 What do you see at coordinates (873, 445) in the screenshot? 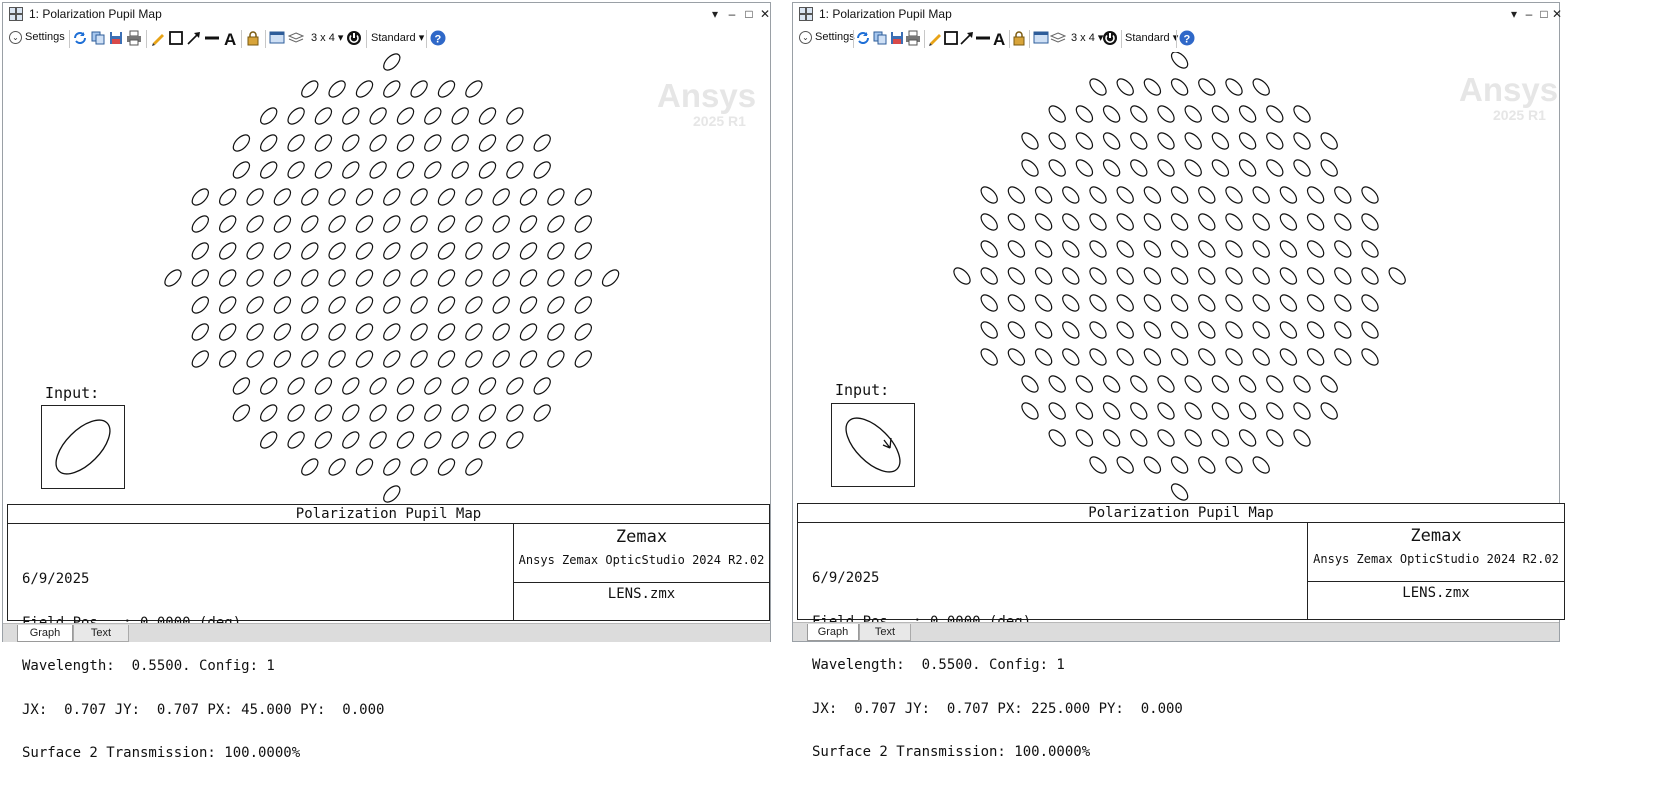
I see `input-ellipse` at bounding box center [873, 445].